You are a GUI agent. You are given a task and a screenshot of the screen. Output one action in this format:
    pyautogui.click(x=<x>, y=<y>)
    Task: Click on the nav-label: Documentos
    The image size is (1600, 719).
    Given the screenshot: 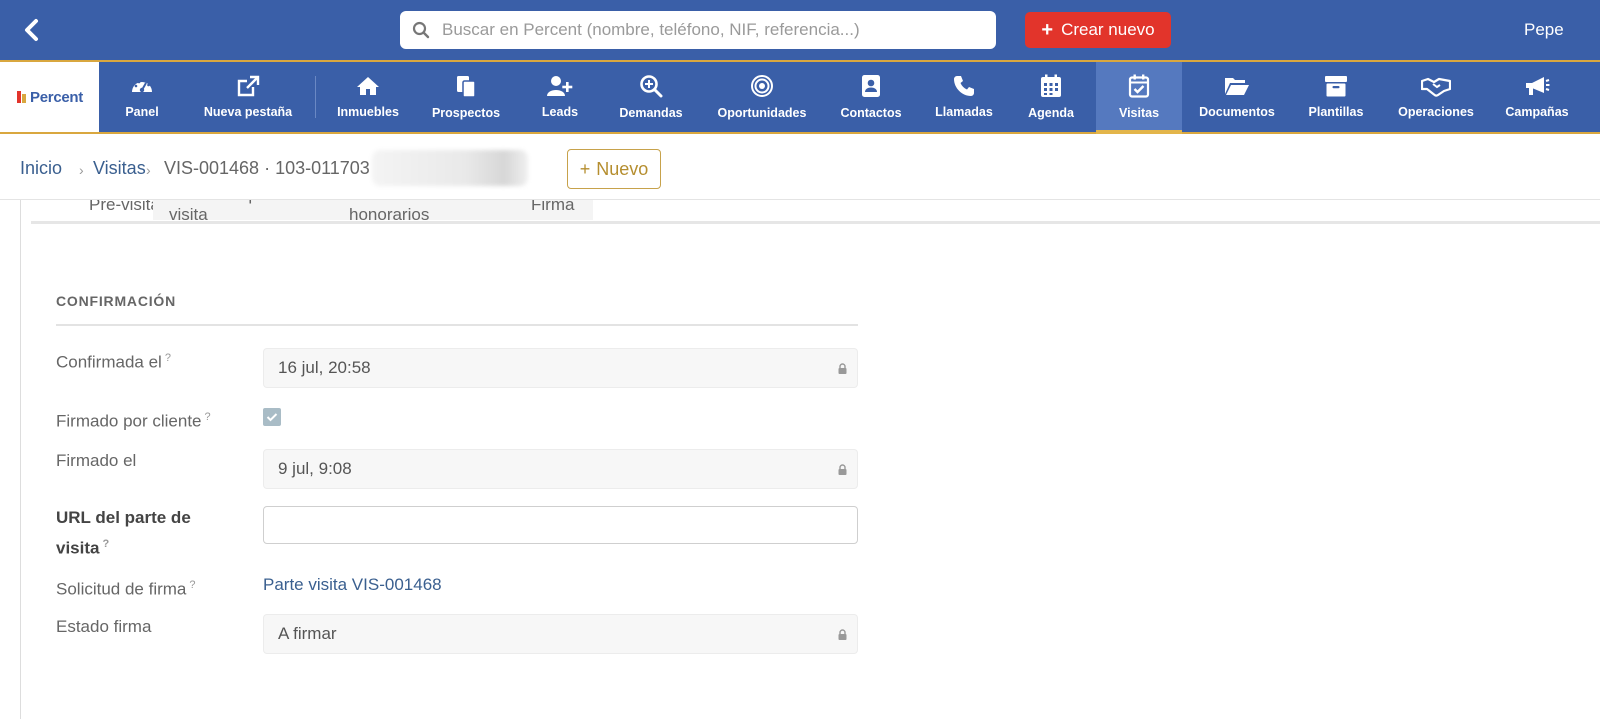 What is the action you would take?
    pyautogui.click(x=1237, y=112)
    